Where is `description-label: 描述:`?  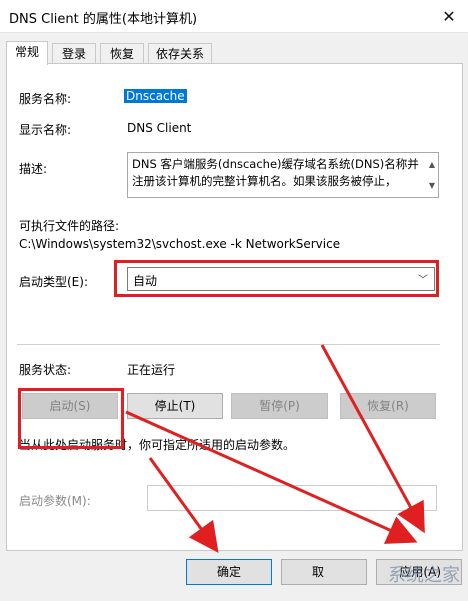
description-label: 描述: is located at coordinates (33, 169).